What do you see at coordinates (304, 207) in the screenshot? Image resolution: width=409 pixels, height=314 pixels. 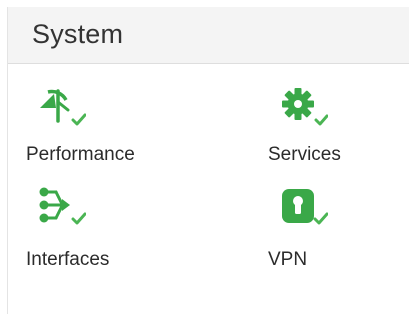 I see `lock-icon` at bounding box center [304, 207].